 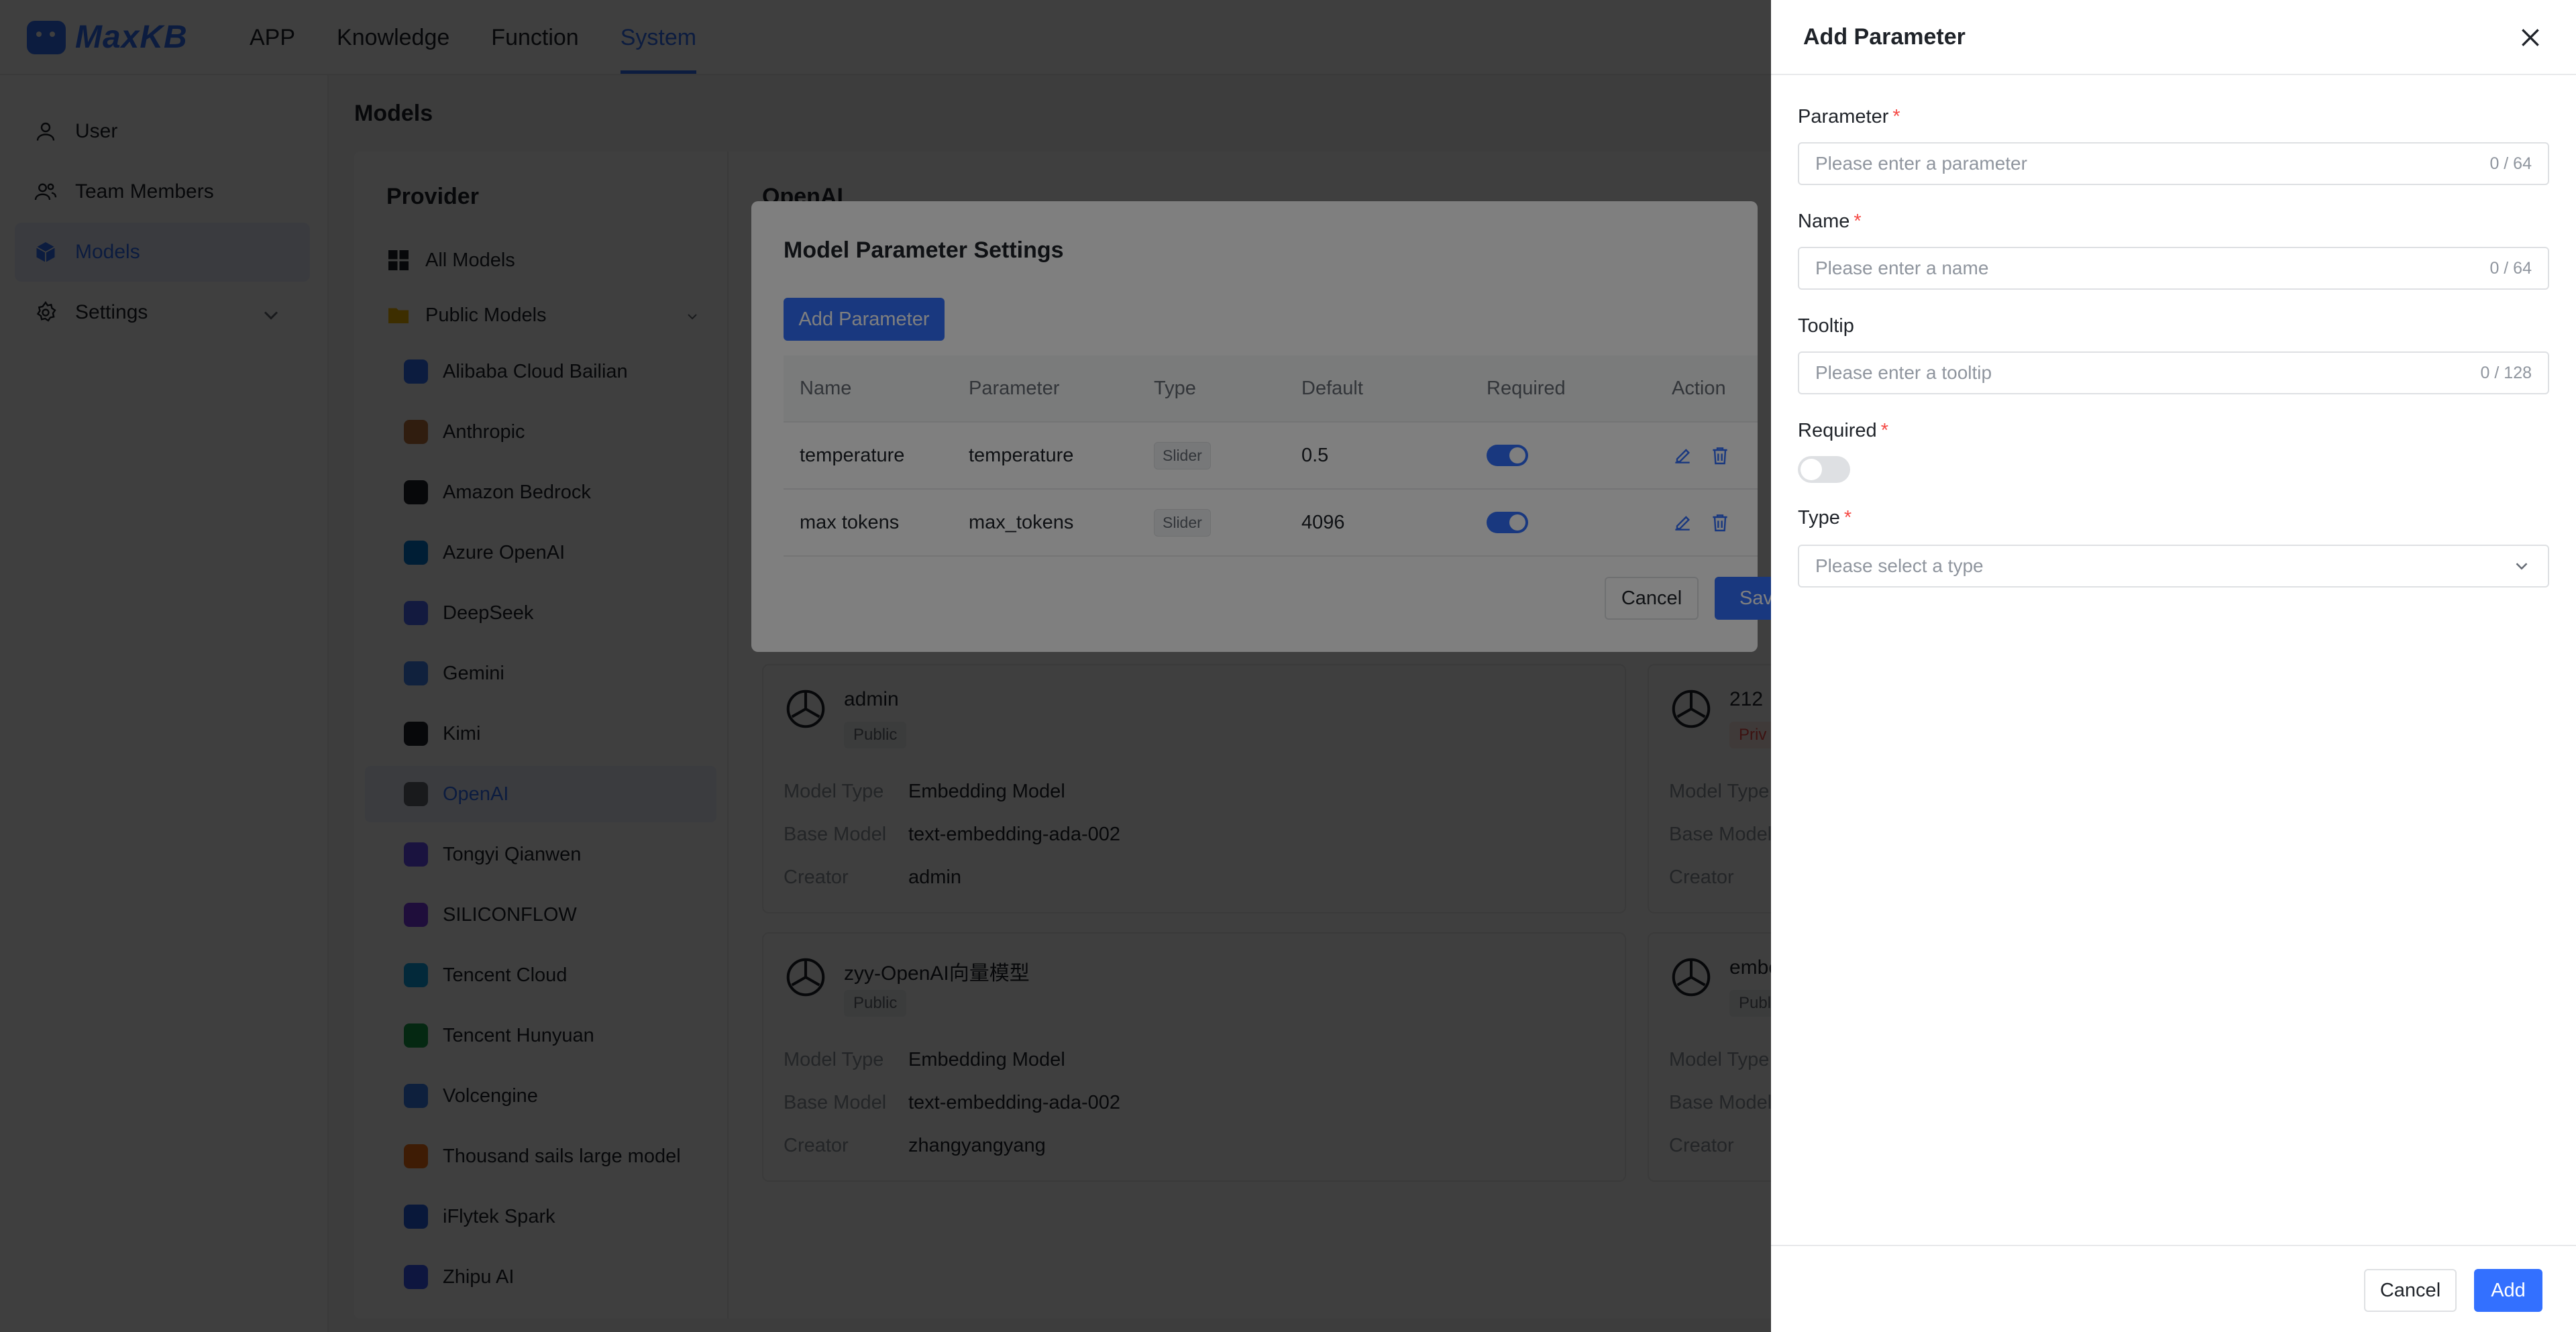 I want to click on type-label: Type *, so click(x=1824, y=518).